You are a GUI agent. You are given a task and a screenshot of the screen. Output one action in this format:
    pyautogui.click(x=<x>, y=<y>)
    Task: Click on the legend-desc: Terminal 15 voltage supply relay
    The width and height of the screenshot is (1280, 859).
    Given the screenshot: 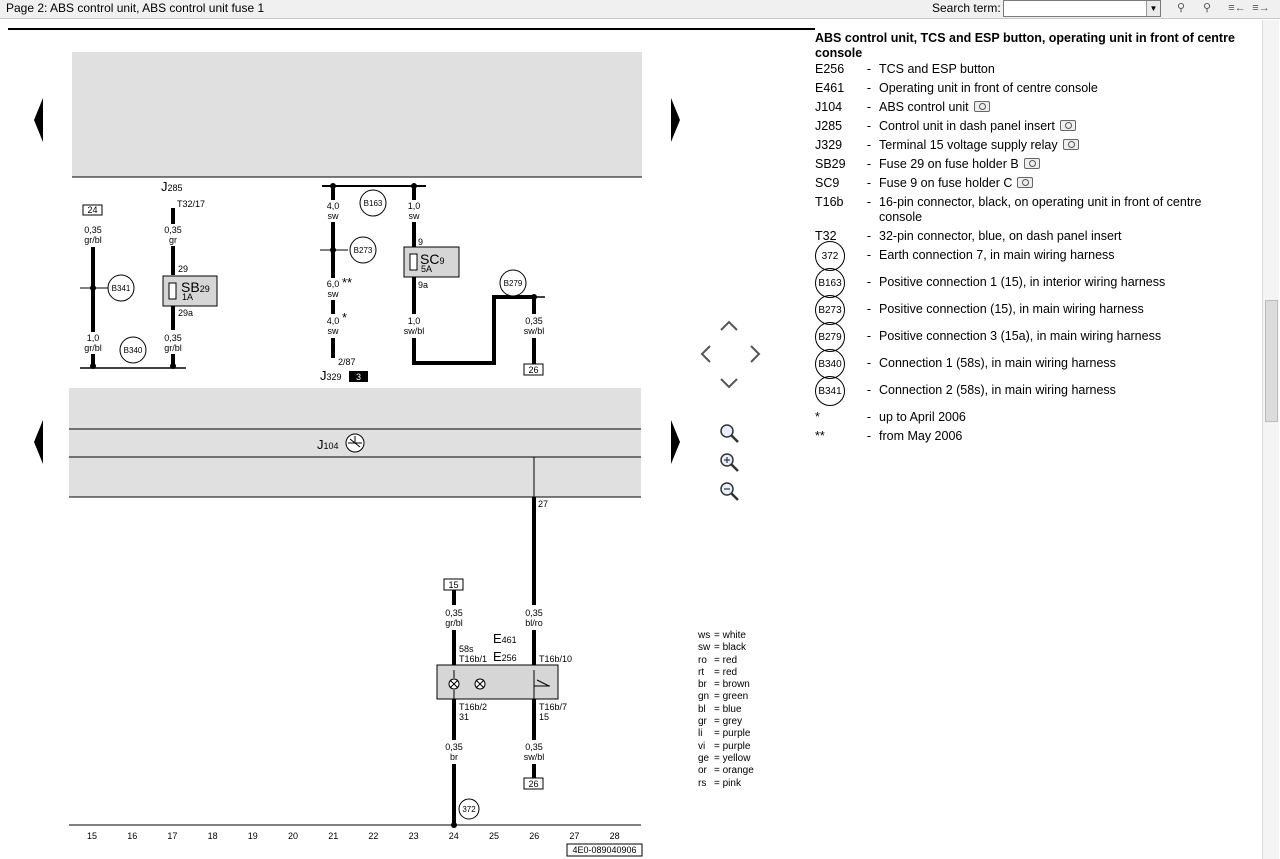 What is the action you would take?
    pyautogui.click(x=968, y=145)
    